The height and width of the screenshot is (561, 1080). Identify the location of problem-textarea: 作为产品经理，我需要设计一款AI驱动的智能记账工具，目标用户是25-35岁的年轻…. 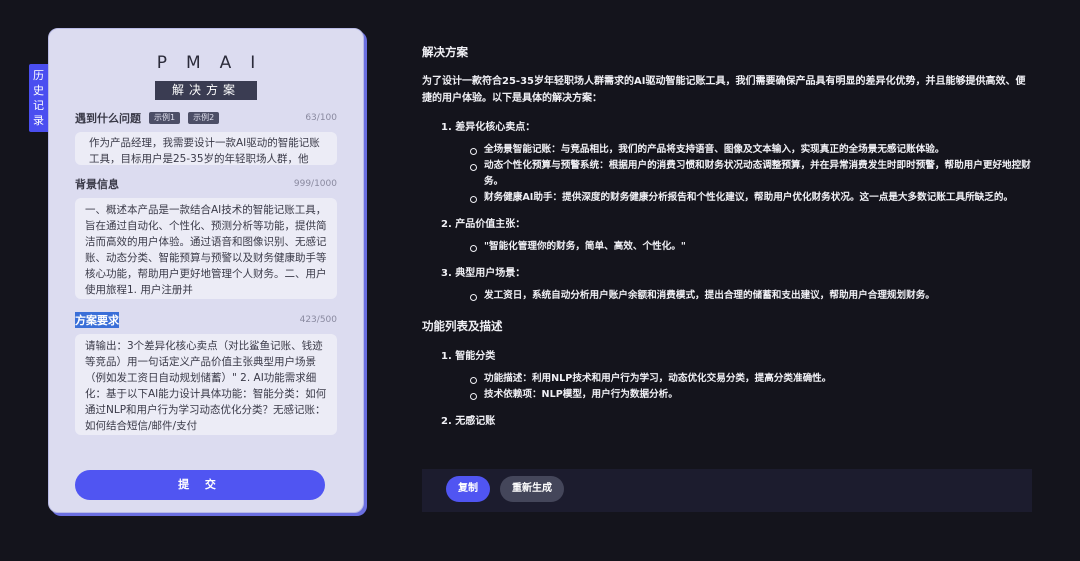
(206, 148).